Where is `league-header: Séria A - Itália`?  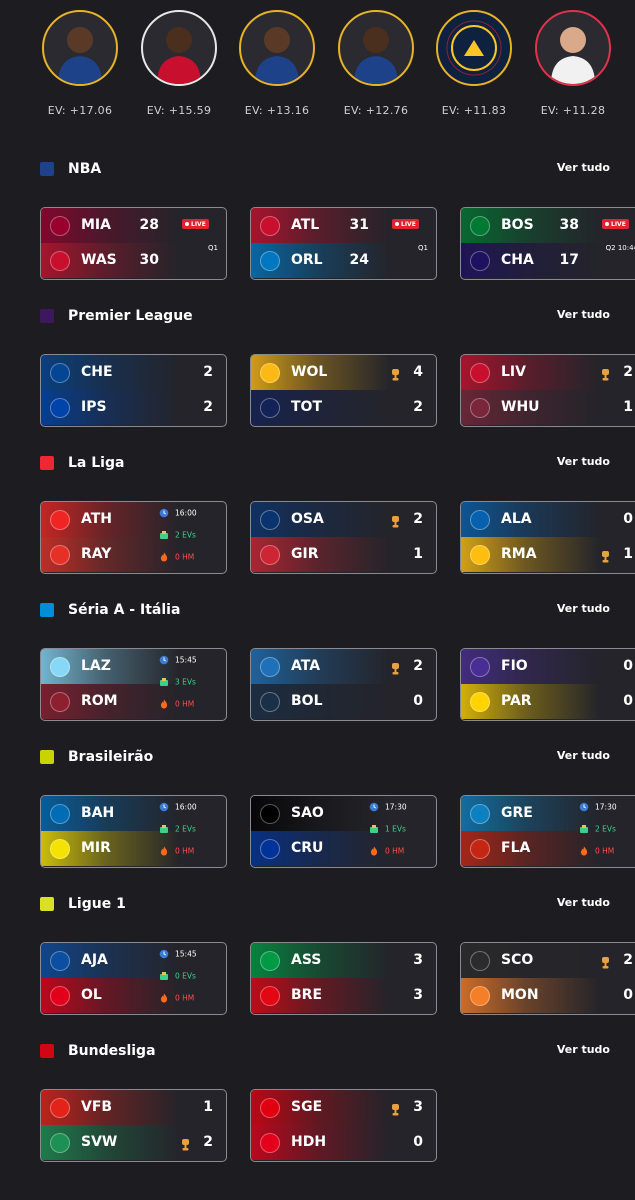 league-header: Séria A - Itália is located at coordinates (110, 610).